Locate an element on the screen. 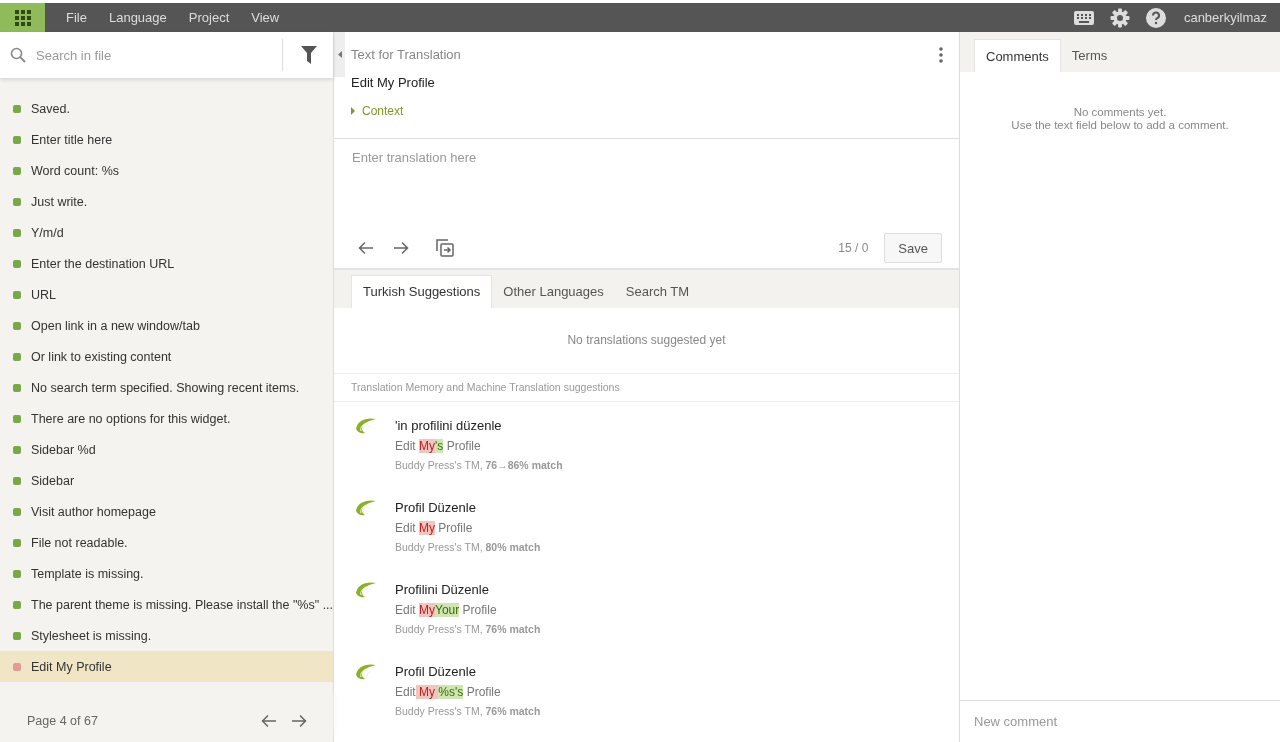 This screenshot has width=1280, height=742. string-item: Edit My Profile is located at coordinates (166, 666).